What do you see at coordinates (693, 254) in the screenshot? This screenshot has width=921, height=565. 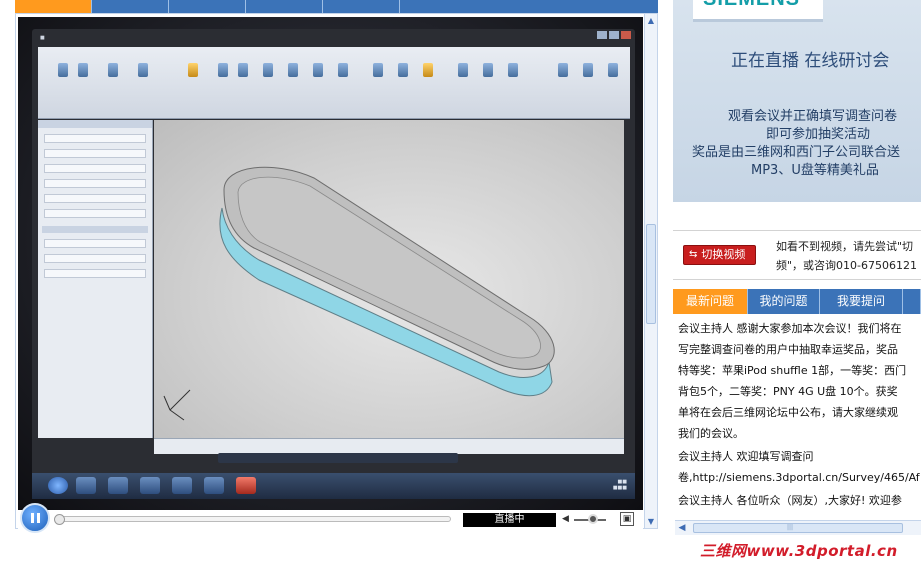 I see `switch-arrows-icon: ⇆` at bounding box center [693, 254].